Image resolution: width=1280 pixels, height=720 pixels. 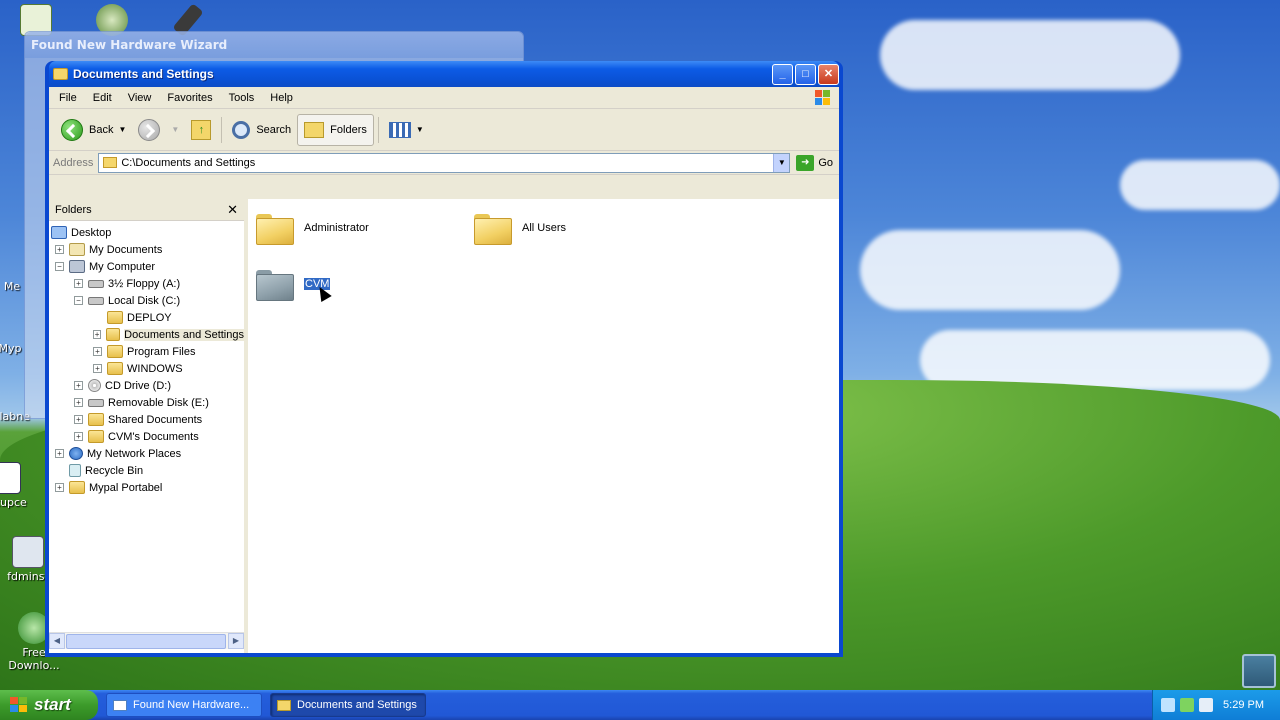 What do you see at coordinates (236, 641) in the screenshot?
I see `scroll-right-icon: ▶` at bounding box center [236, 641].